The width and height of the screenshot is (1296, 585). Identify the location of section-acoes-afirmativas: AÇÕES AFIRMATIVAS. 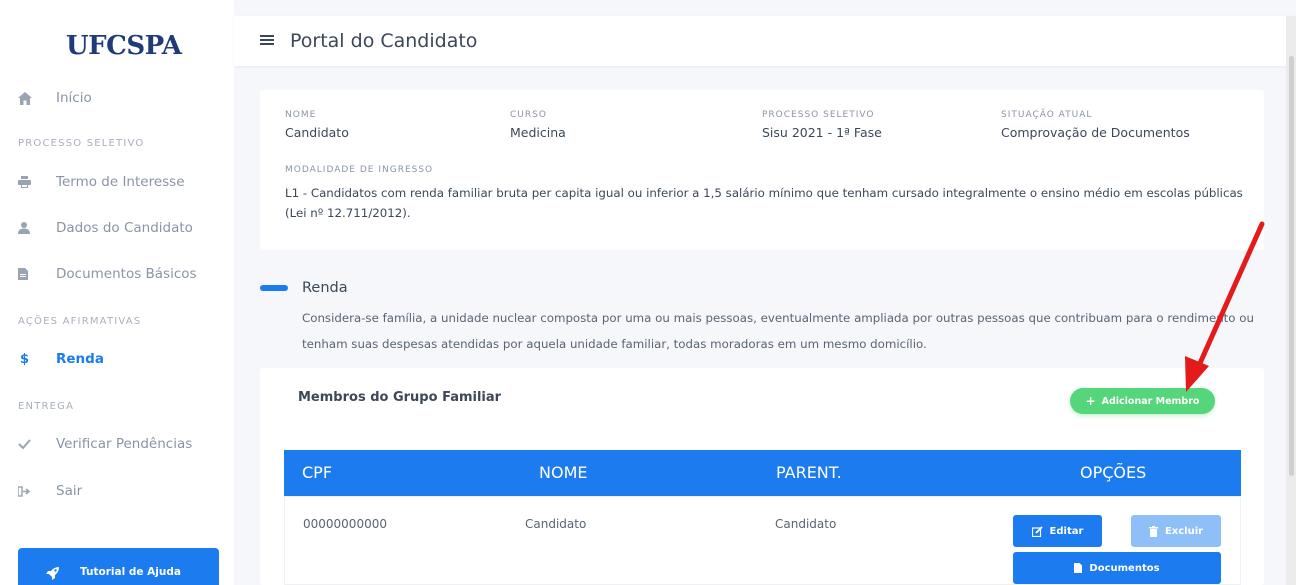
(80, 321).